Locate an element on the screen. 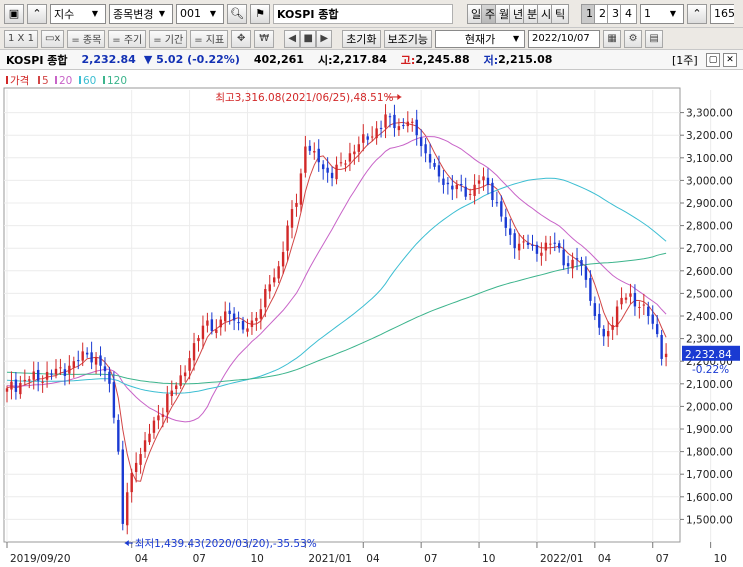 Image resolution: width=743 pixels, height=567 pixels. stock-name-text: KOSPI 종합 is located at coordinates (308, 14).